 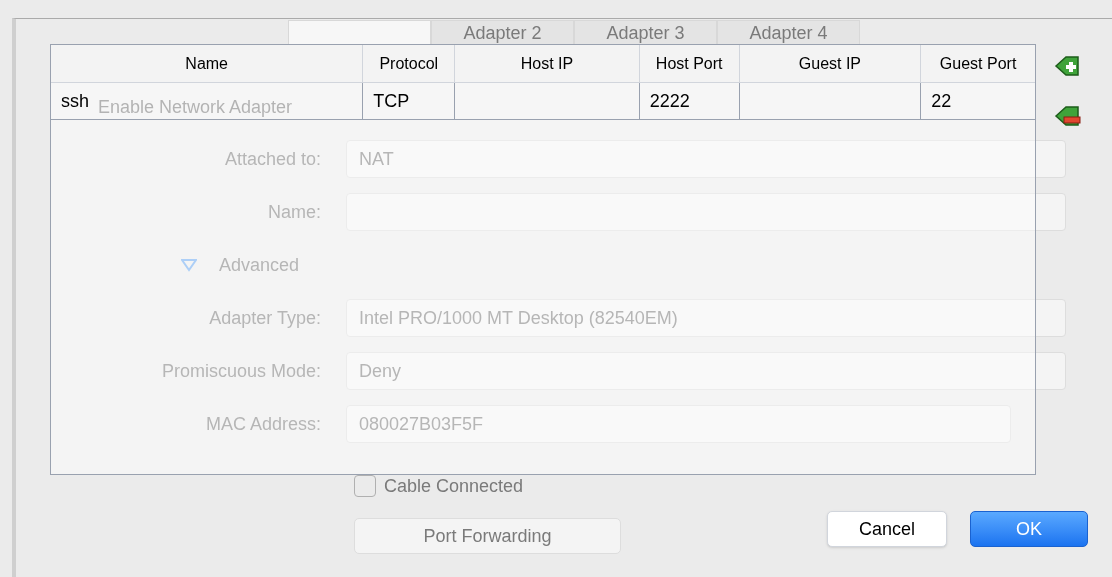 I want to click on port-forwarding-button: Port Forwarding, so click(x=487, y=536).